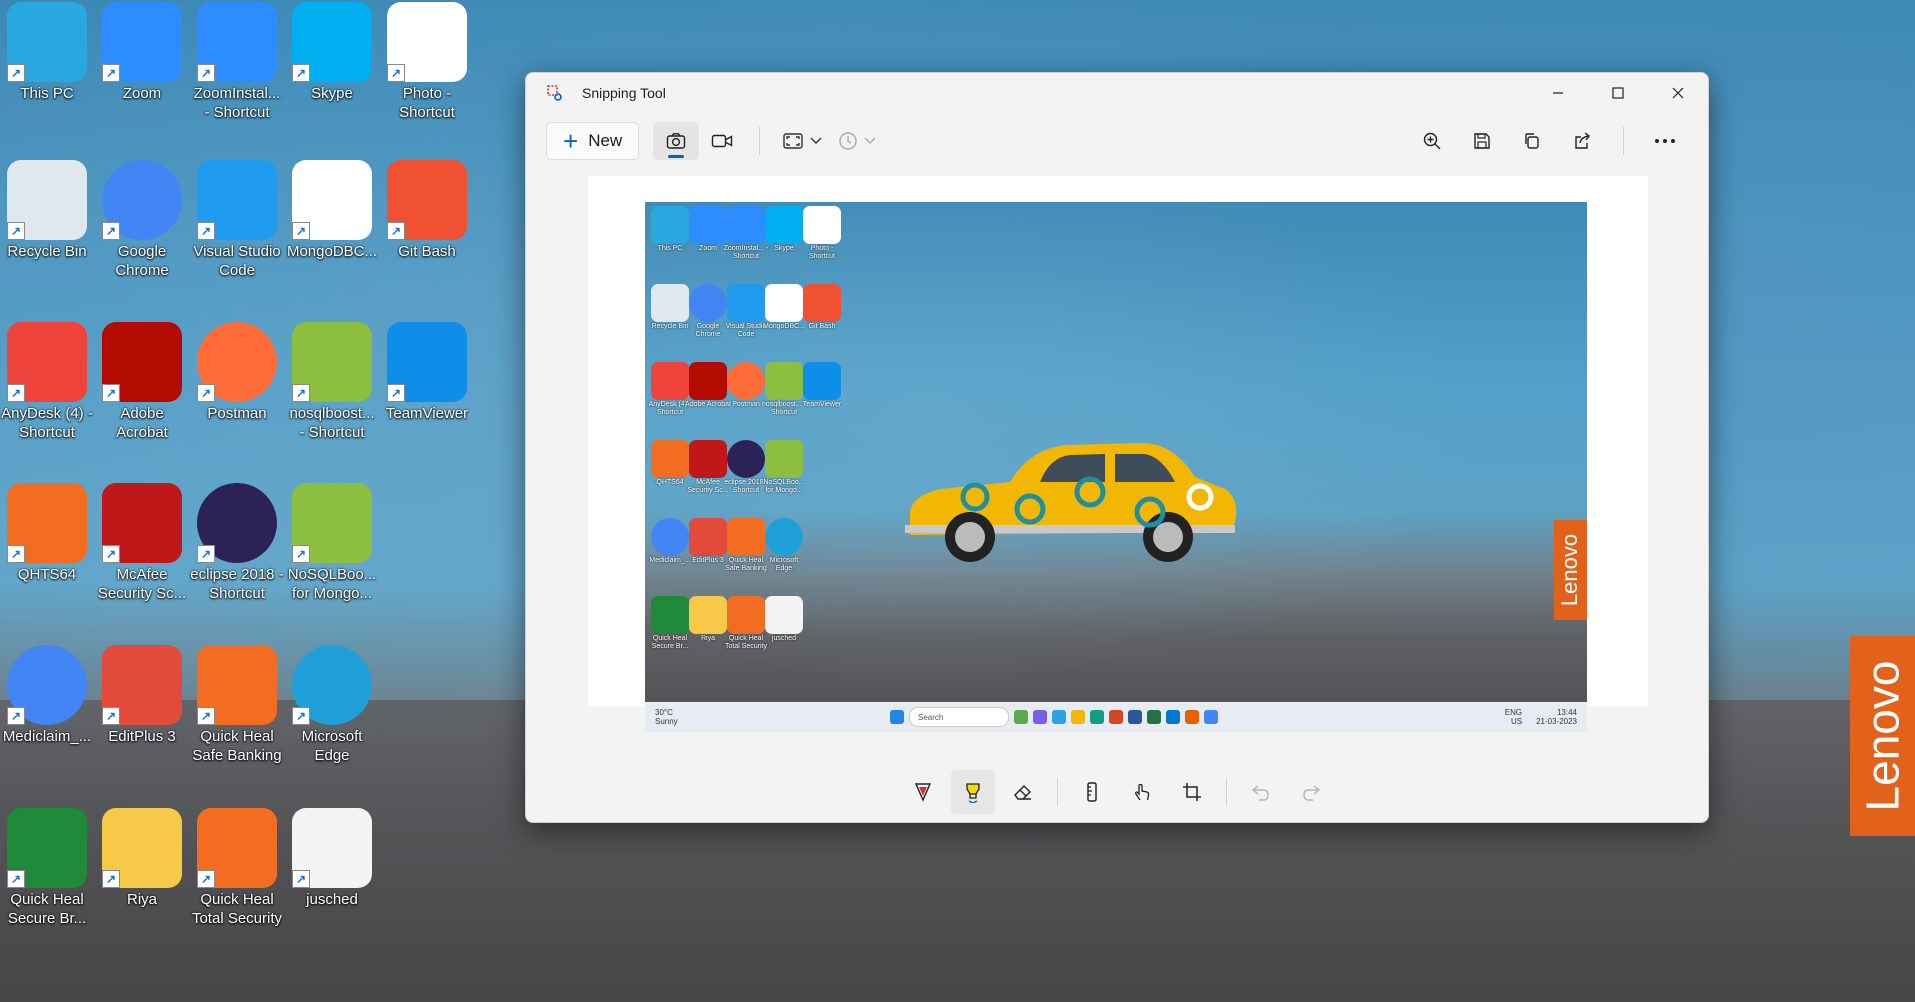  Describe the element at coordinates (142, 736) in the screenshot. I see `desktop-icon-label: EditPlus 3` at that location.